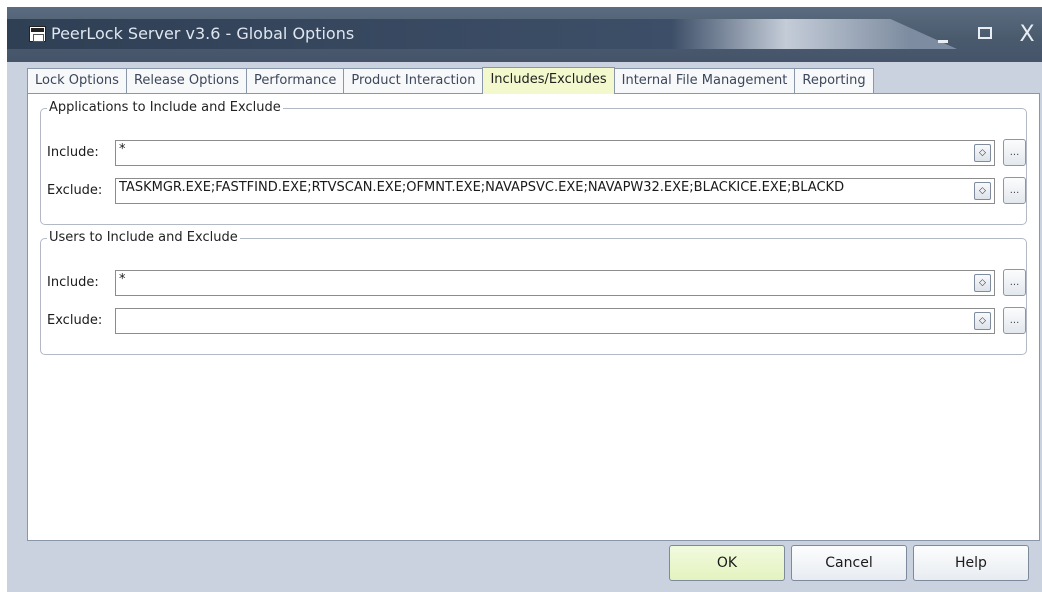 Image resolution: width=1042 pixels, height=592 pixels. I want to click on users-group-title: Users to Include and Exclude, so click(143, 237).